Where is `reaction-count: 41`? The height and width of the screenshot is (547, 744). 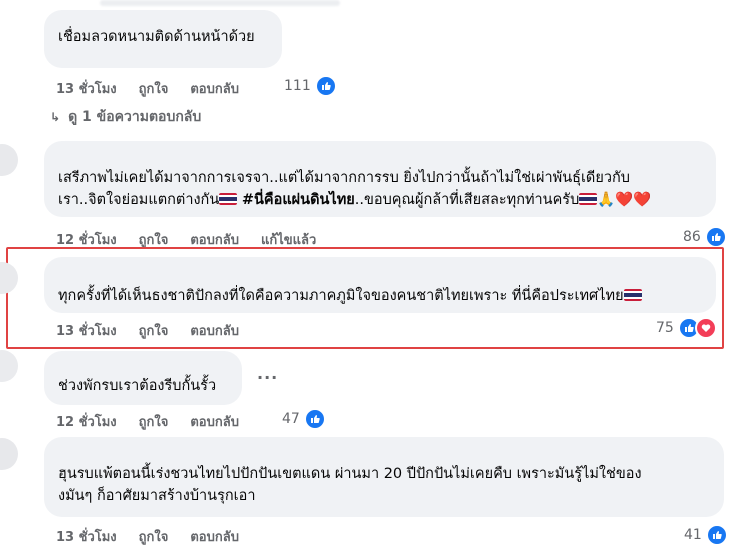 reaction-count: 41 is located at coordinates (693, 535).